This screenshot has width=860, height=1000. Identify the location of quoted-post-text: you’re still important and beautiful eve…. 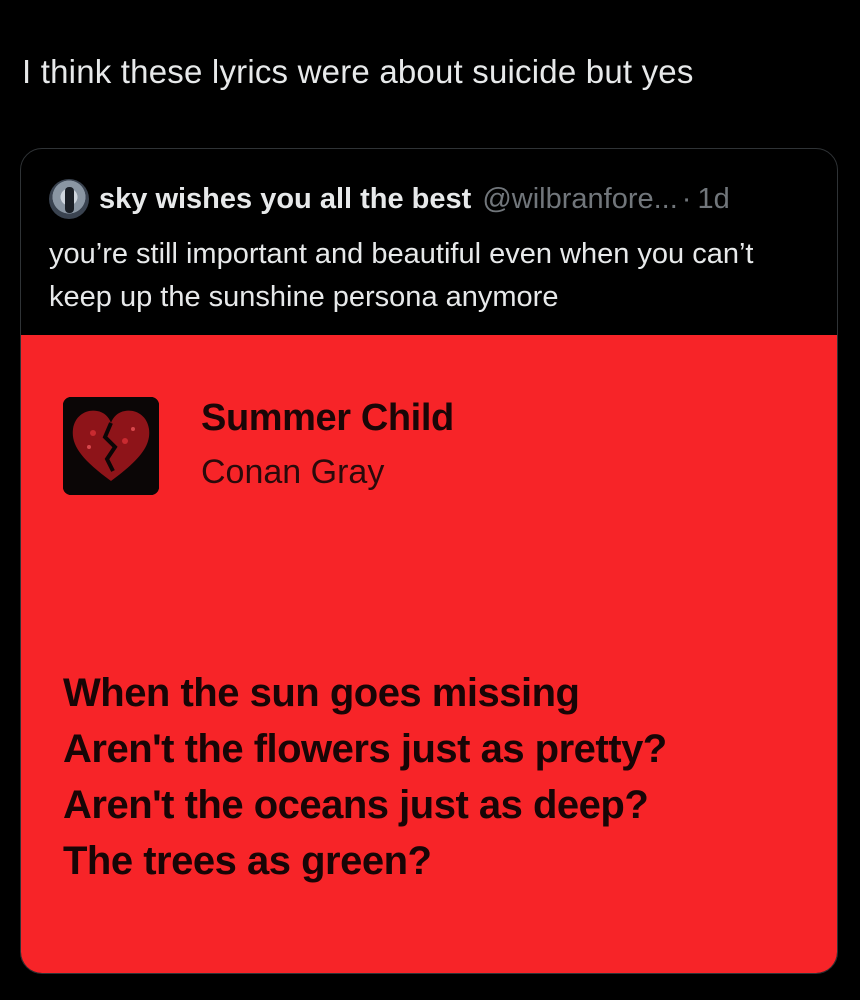
(401, 275).